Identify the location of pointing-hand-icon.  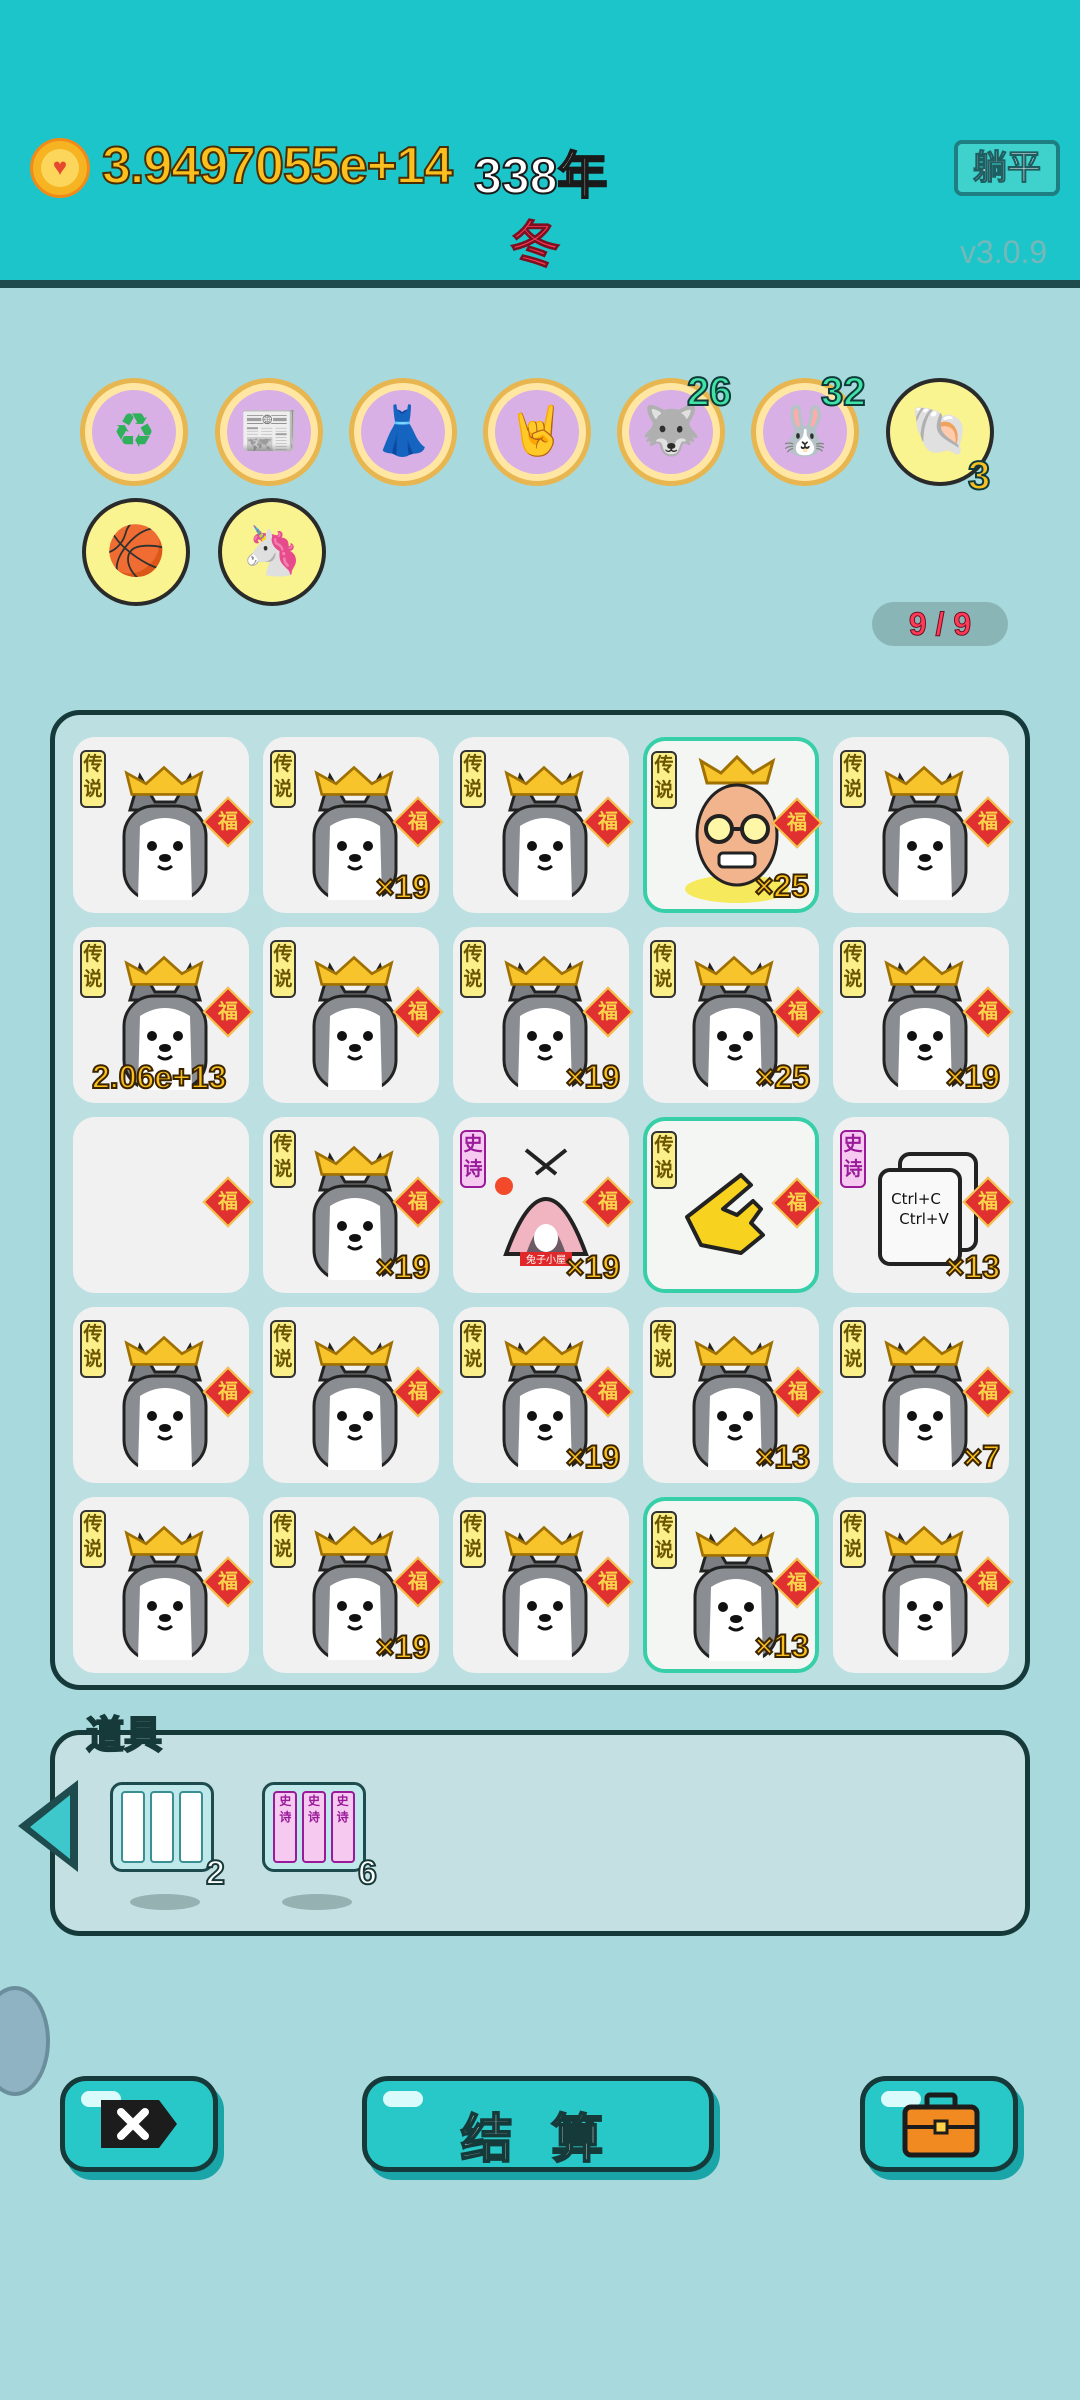
(725, 1214).